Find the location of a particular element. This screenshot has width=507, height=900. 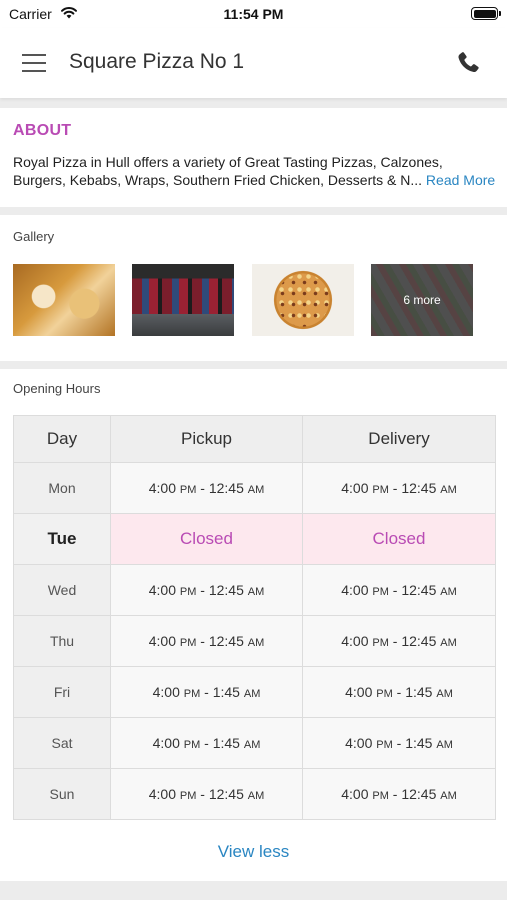

day-cell: Tue is located at coordinates (62, 539).